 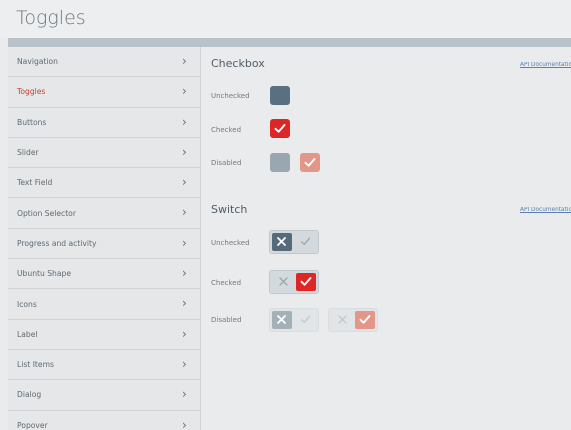 What do you see at coordinates (226, 320) in the screenshot?
I see `switch-disabled-label: Disabled` at bounding box center [226, 320].